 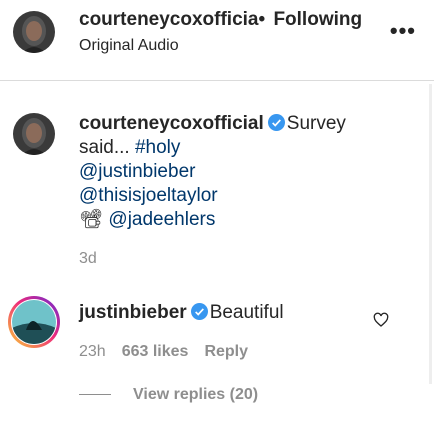 What do you see at coordinates (196, 394) in the screenshot?
I see `view-replies-label: View replies (20)` at bounding box center [196, 394].